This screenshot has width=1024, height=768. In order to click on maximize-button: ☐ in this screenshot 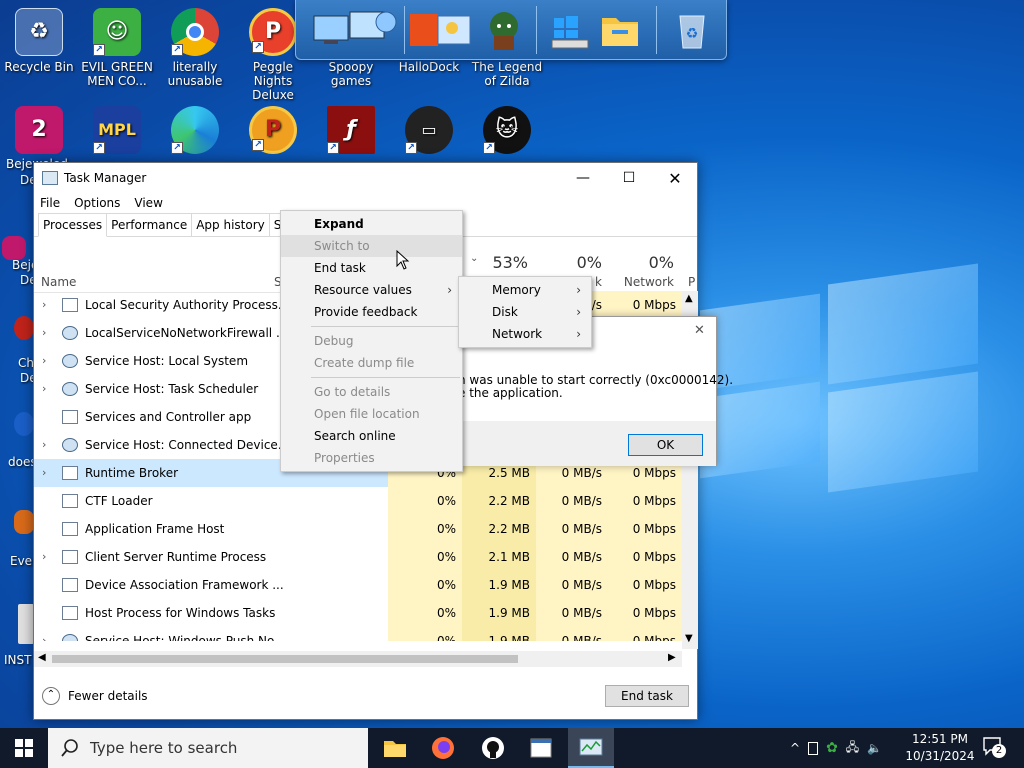, I will do `click(629, 178)`.